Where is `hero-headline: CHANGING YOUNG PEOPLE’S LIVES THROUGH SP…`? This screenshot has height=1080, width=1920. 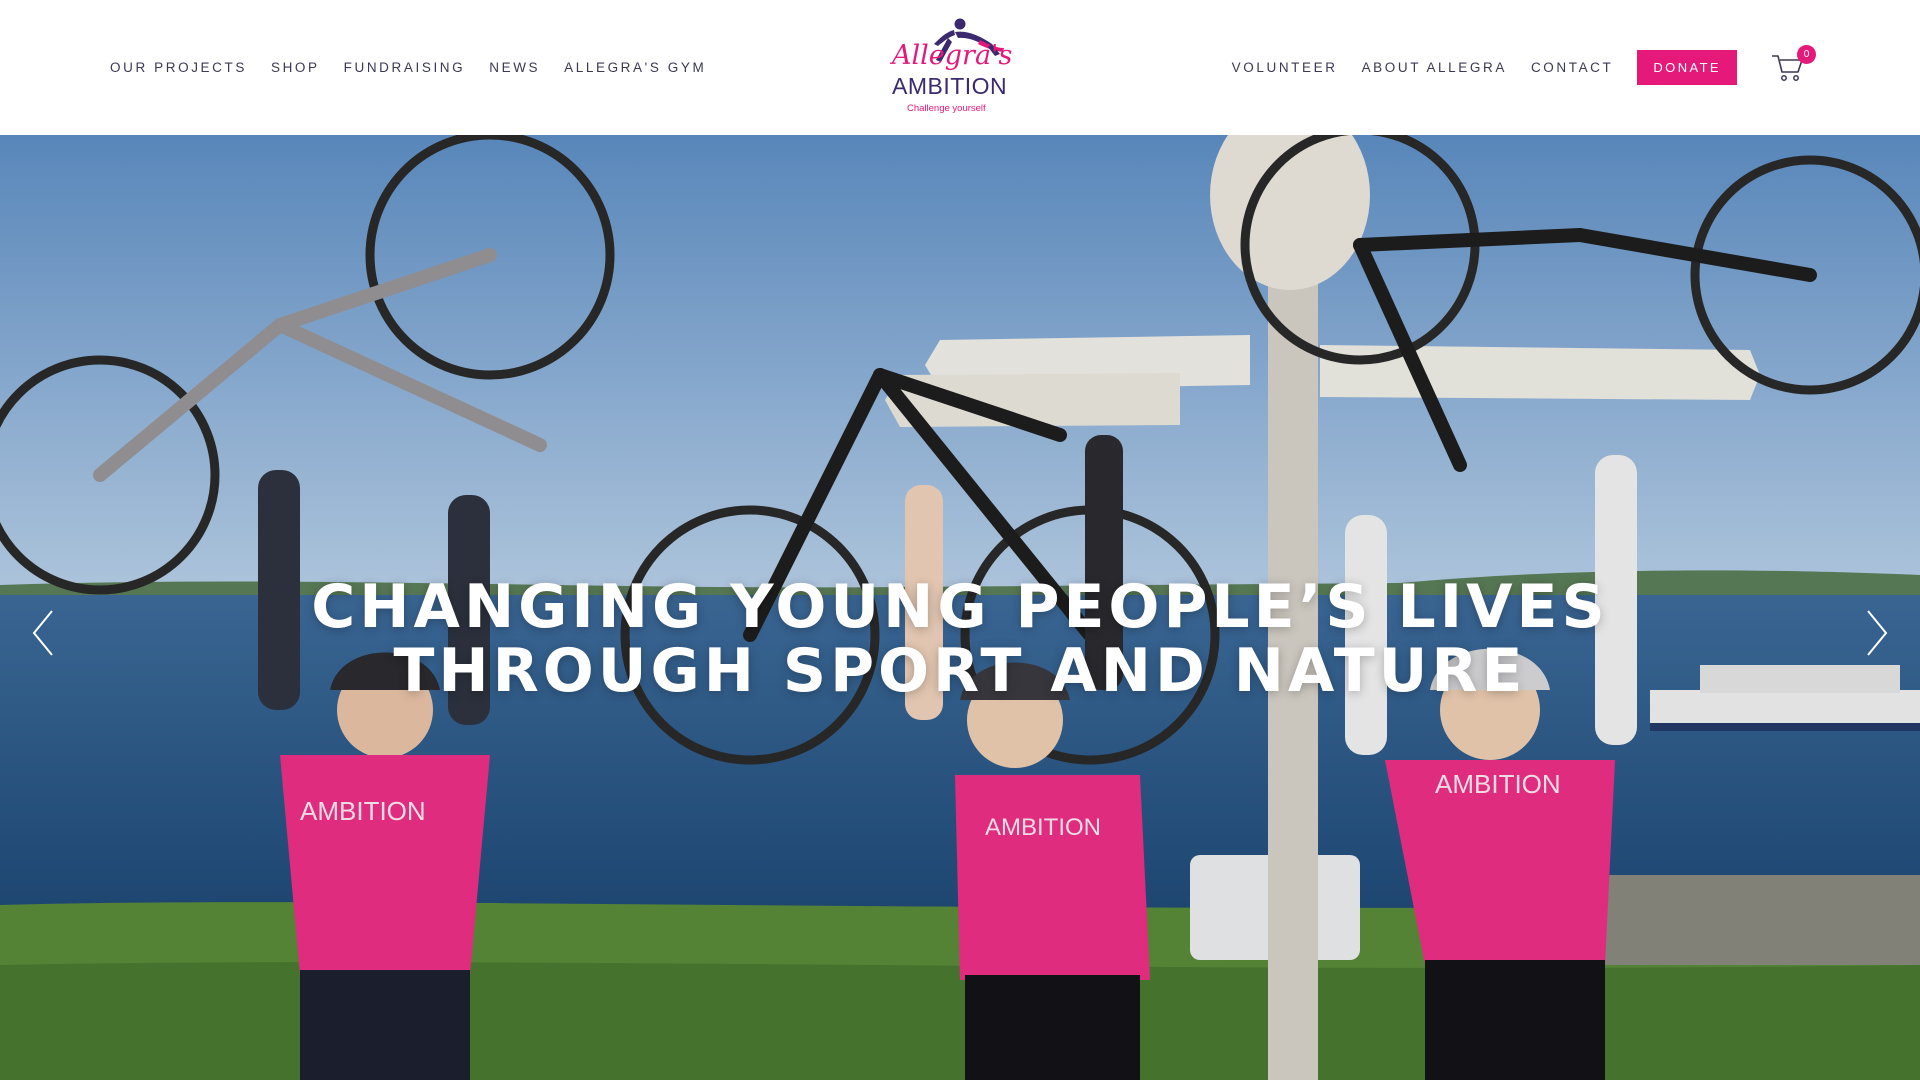 hero-headline: CHANGING YOUNG PEOPLE’S LIVES THROUGH SP… is located at coordinates (960, 639).